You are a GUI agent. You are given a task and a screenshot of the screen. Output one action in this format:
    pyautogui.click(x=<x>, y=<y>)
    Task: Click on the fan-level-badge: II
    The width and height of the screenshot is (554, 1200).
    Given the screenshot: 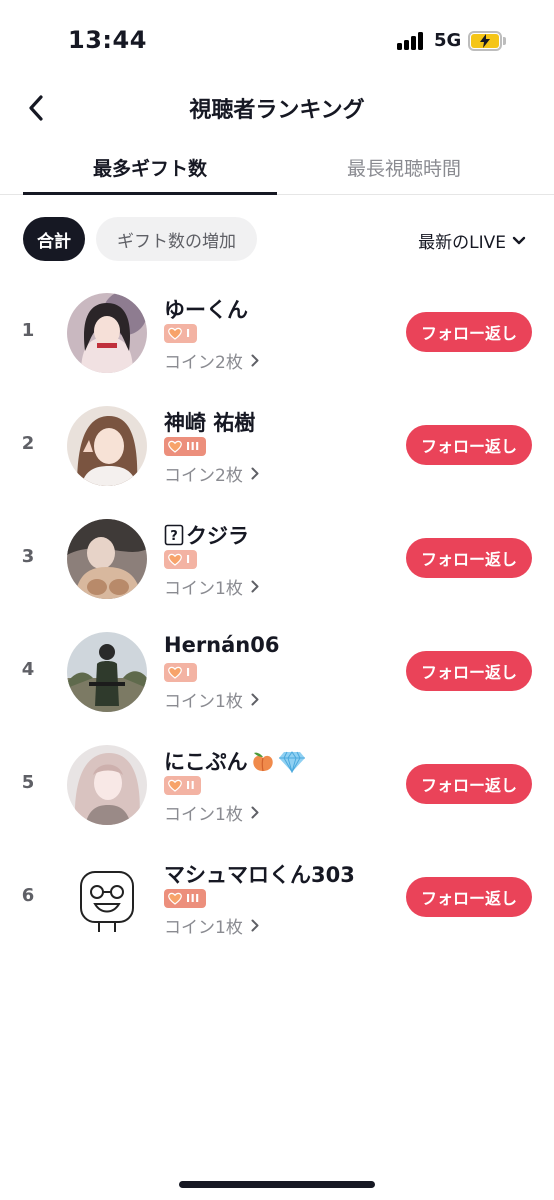 What is the action you would take?
    pyautogui.click(x=183, y=785)
    